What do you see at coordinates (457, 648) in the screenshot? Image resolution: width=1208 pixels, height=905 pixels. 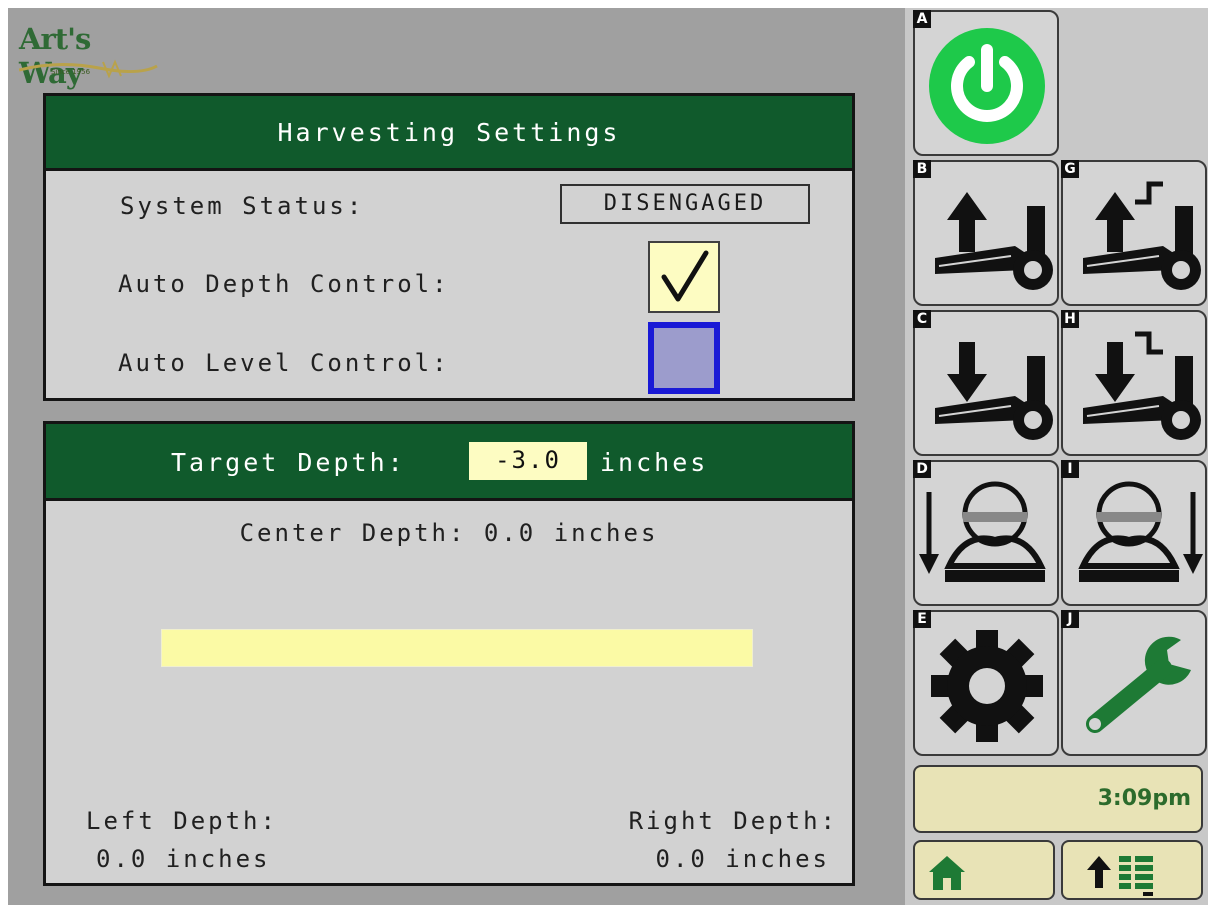 I see `depth-indicator-bar` at bounding box center [457, 648].